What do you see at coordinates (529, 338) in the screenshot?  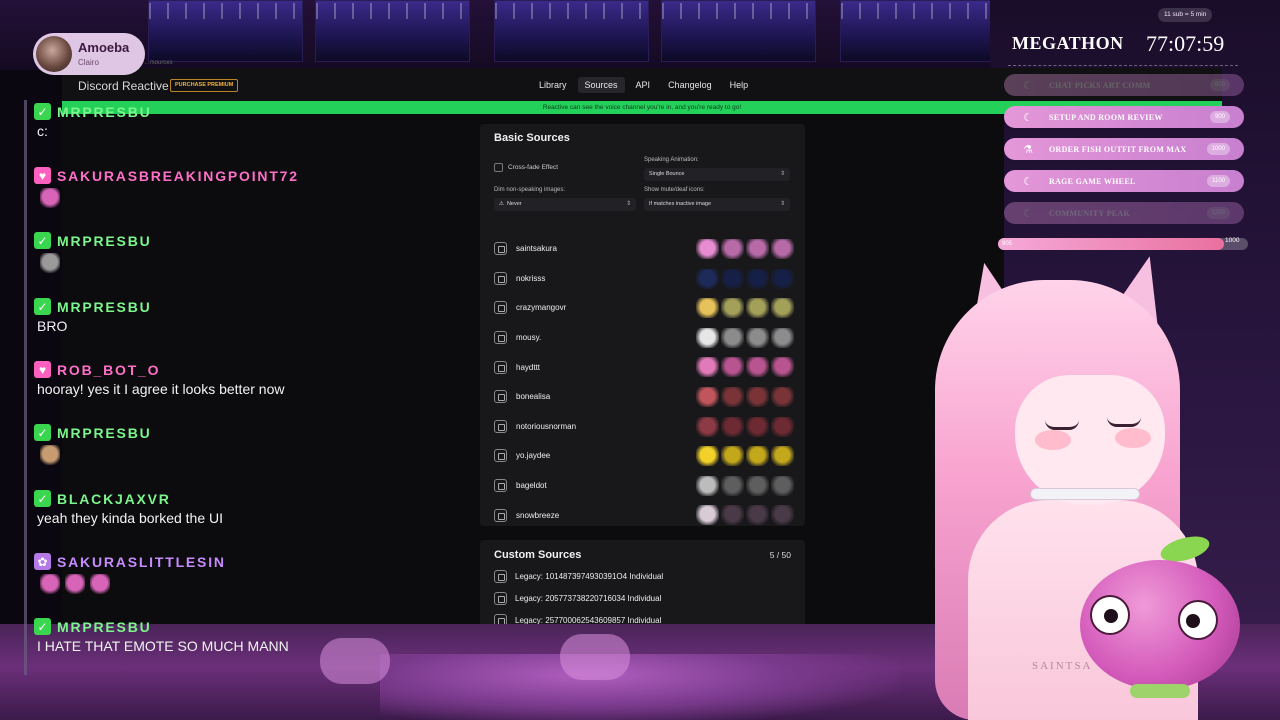 I see `source-name: mousy.` at bounding box center [529, 338].